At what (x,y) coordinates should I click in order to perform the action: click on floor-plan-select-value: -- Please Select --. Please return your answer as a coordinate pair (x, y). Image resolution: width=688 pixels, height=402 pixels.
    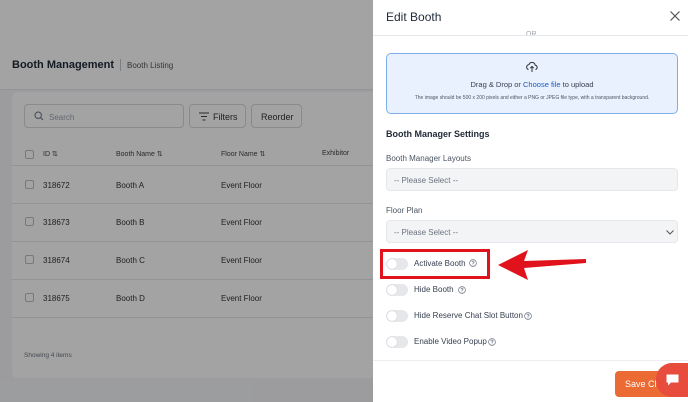
    Looking at the image, I should click on (426, 232).